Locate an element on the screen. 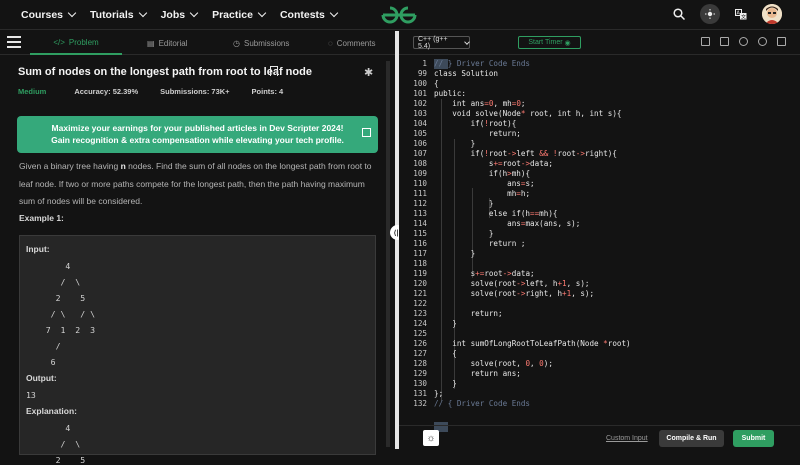  tree-line: 4 is located at coordinates (48, 428).